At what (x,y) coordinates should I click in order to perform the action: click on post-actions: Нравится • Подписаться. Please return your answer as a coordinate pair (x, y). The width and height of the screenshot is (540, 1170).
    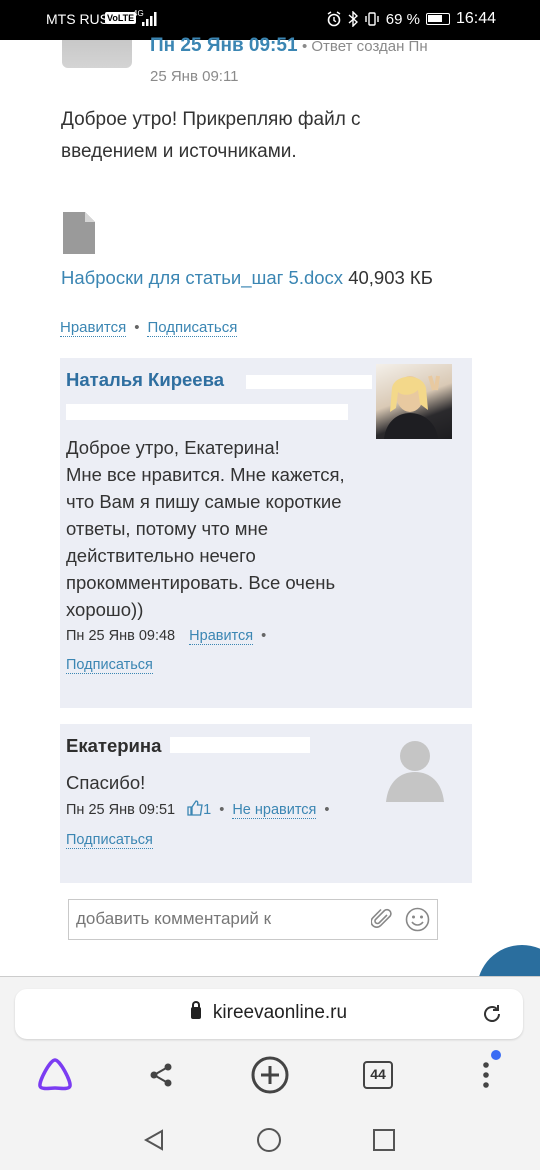
    Looking at the image, I should click on (149, 328).